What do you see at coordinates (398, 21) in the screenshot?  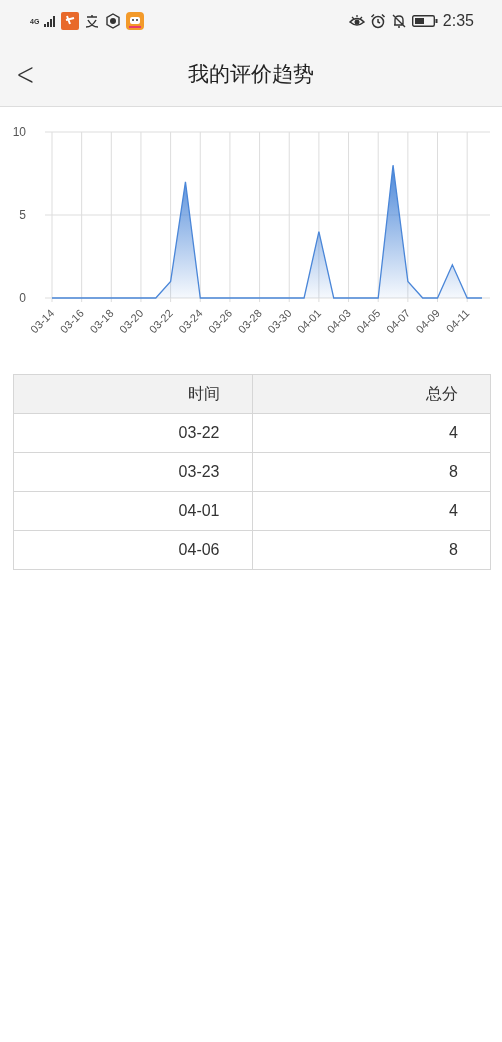 I see `bell-off-icon` at bounding box center [398, 21].